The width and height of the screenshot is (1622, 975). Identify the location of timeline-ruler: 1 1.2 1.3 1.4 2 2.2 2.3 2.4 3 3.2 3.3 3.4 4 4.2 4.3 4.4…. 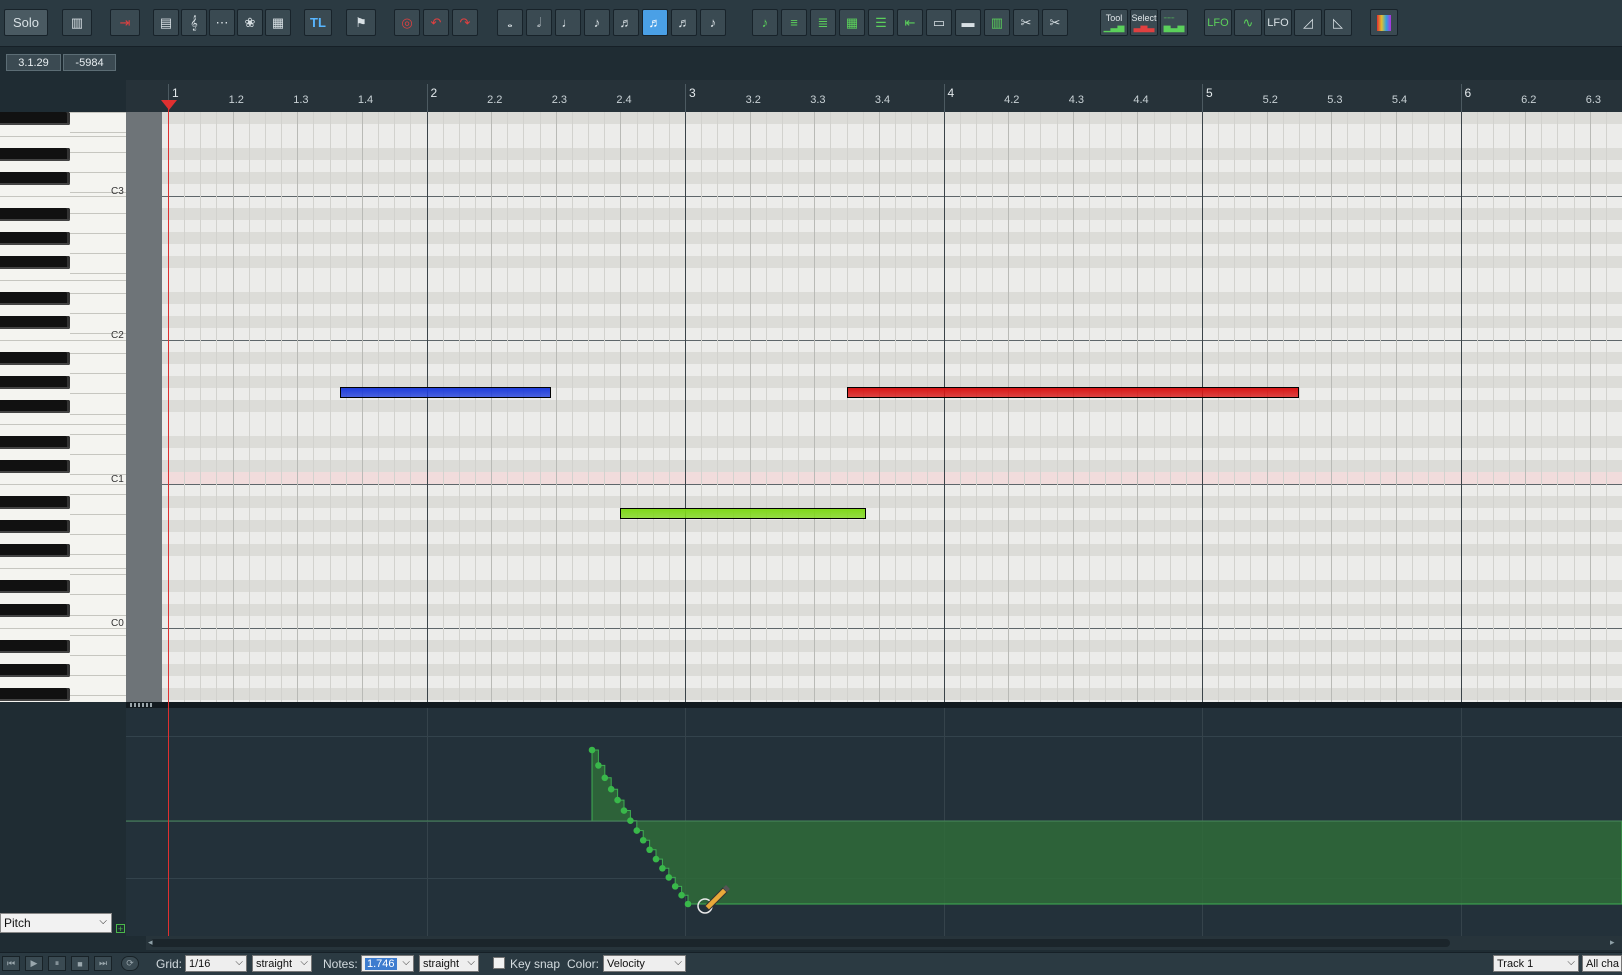
(874, 96).